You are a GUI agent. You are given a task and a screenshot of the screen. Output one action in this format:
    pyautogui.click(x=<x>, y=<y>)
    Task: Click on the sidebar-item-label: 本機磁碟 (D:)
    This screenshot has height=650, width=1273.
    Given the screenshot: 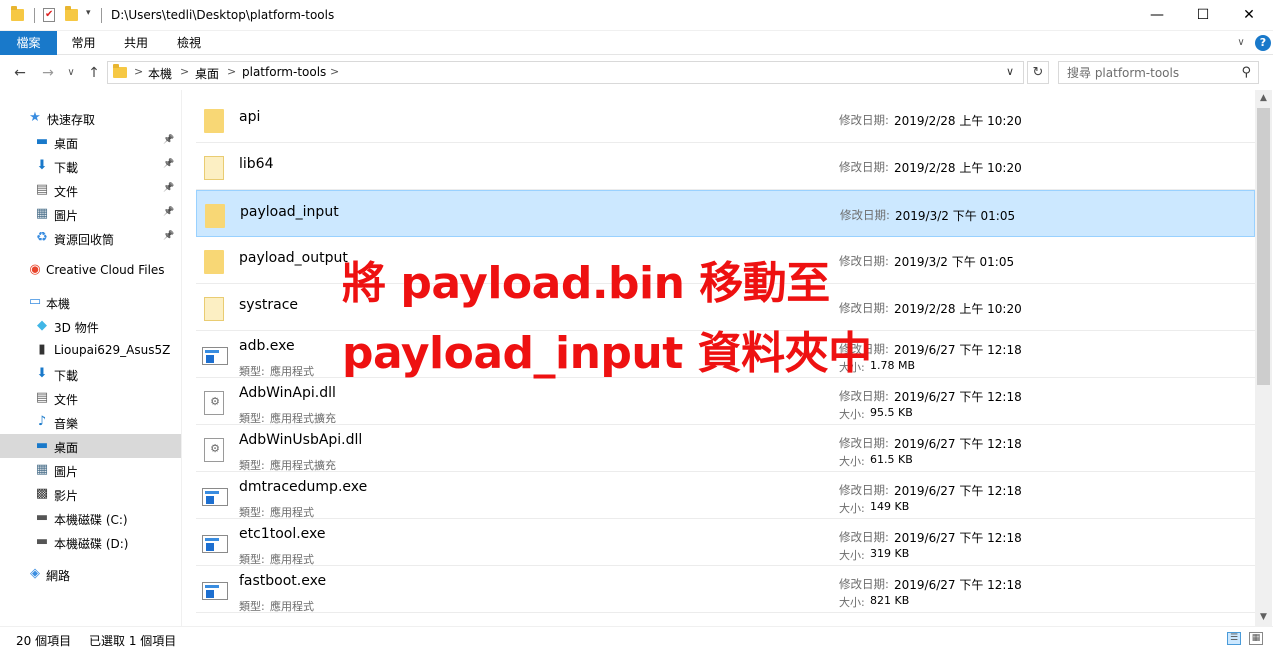 What is the action you would take?
    pyautogui.click(x=91, y=544)
    